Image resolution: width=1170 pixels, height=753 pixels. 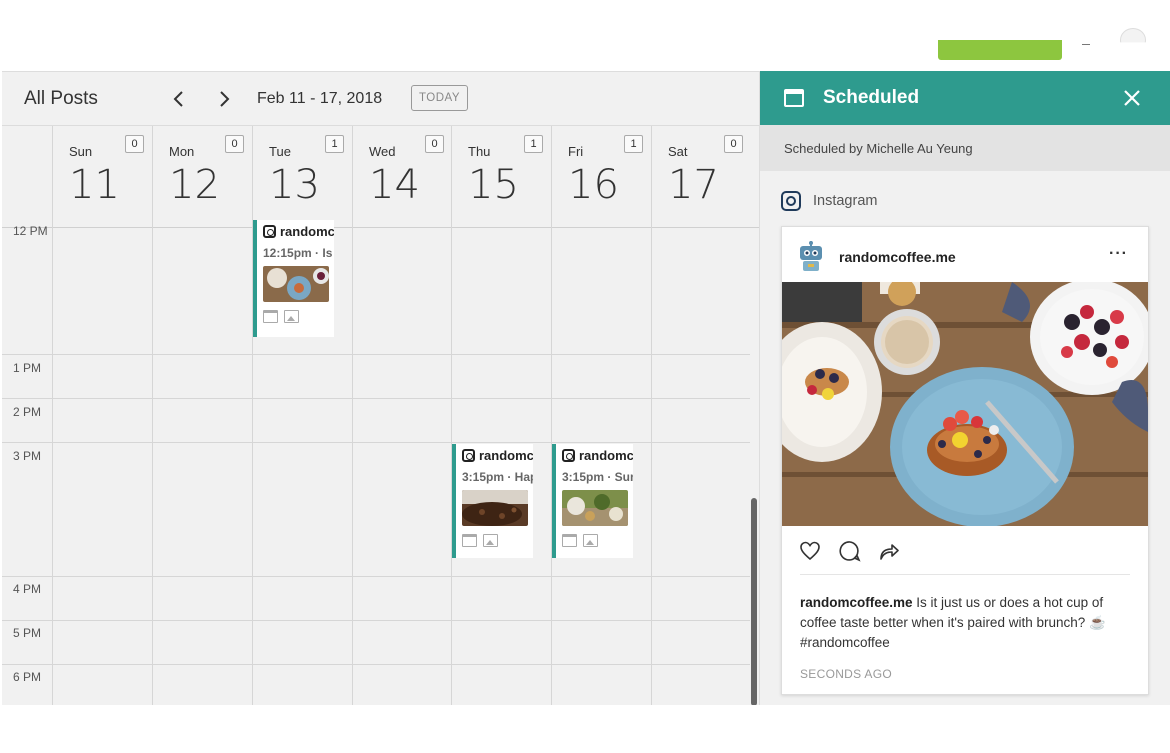 I want to click on minimize-icon, so click(x=1086, y=44).